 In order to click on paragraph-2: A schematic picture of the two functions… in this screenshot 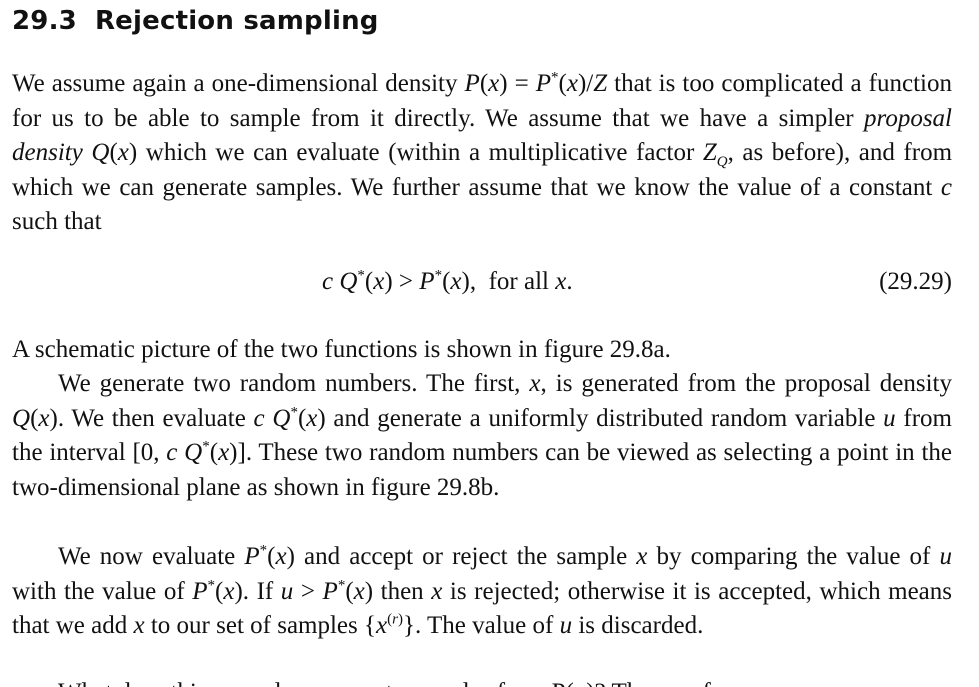, I will do `click(341, 349)`.